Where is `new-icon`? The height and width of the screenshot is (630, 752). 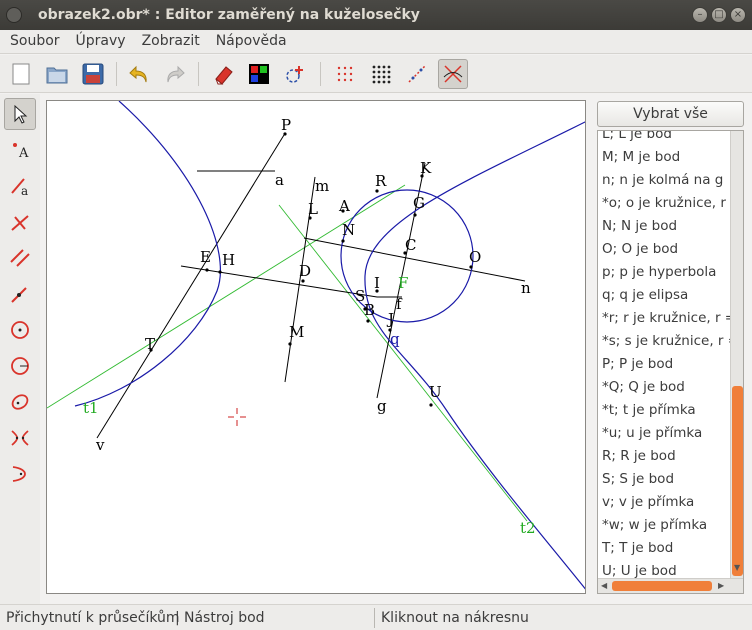
new-icon is located at coordinates (21, 74).